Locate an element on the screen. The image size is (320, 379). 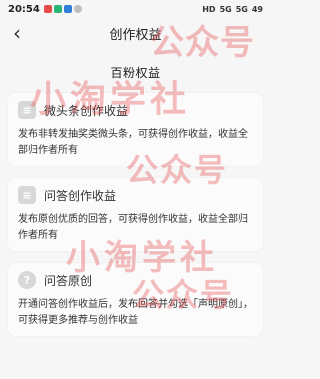
benefit-description: 发布原创优质的回答，可获得创作收益，收益全部归作者所有 is located at coordinates (133, 227).